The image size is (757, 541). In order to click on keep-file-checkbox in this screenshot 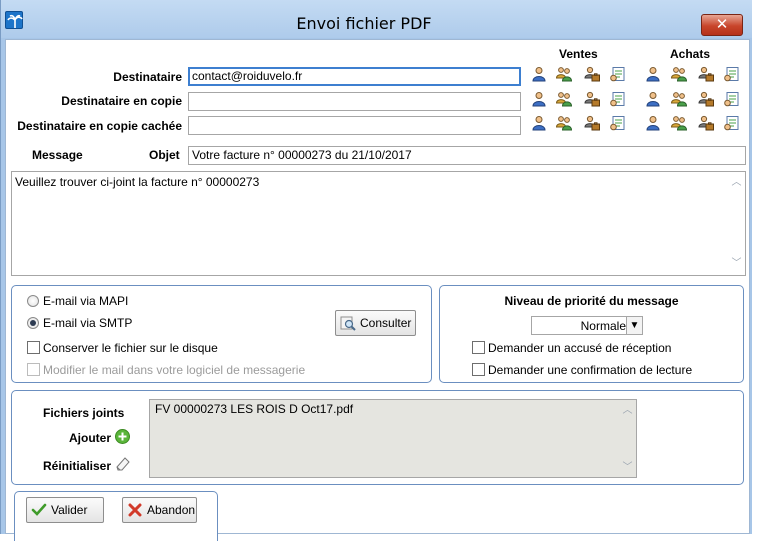, I will do `click(33, 347)`.